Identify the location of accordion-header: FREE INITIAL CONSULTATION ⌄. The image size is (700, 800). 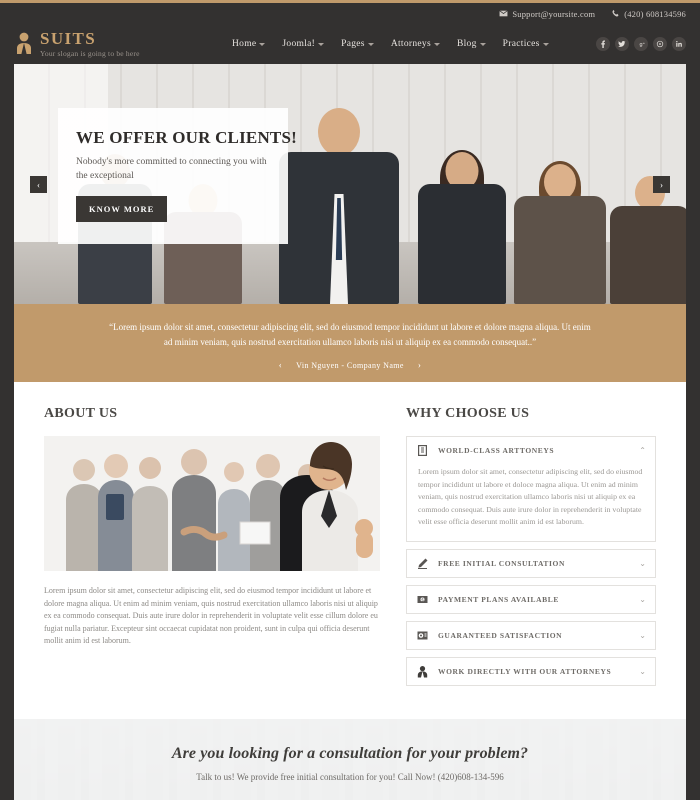
(531, 563).